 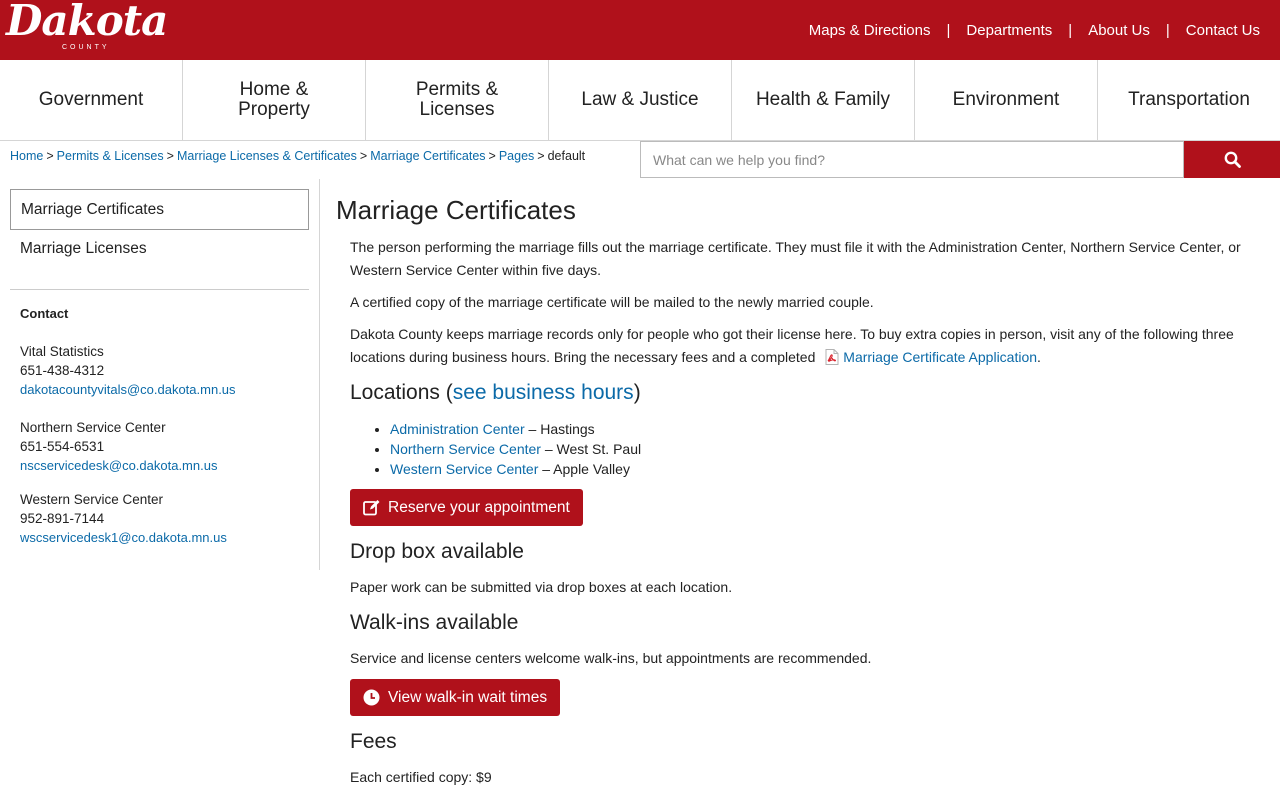 What do you see at coordinates (543, 392) in the screenshot?
I see `business-hours-link: see business hours` at bounding box center [543, 392].